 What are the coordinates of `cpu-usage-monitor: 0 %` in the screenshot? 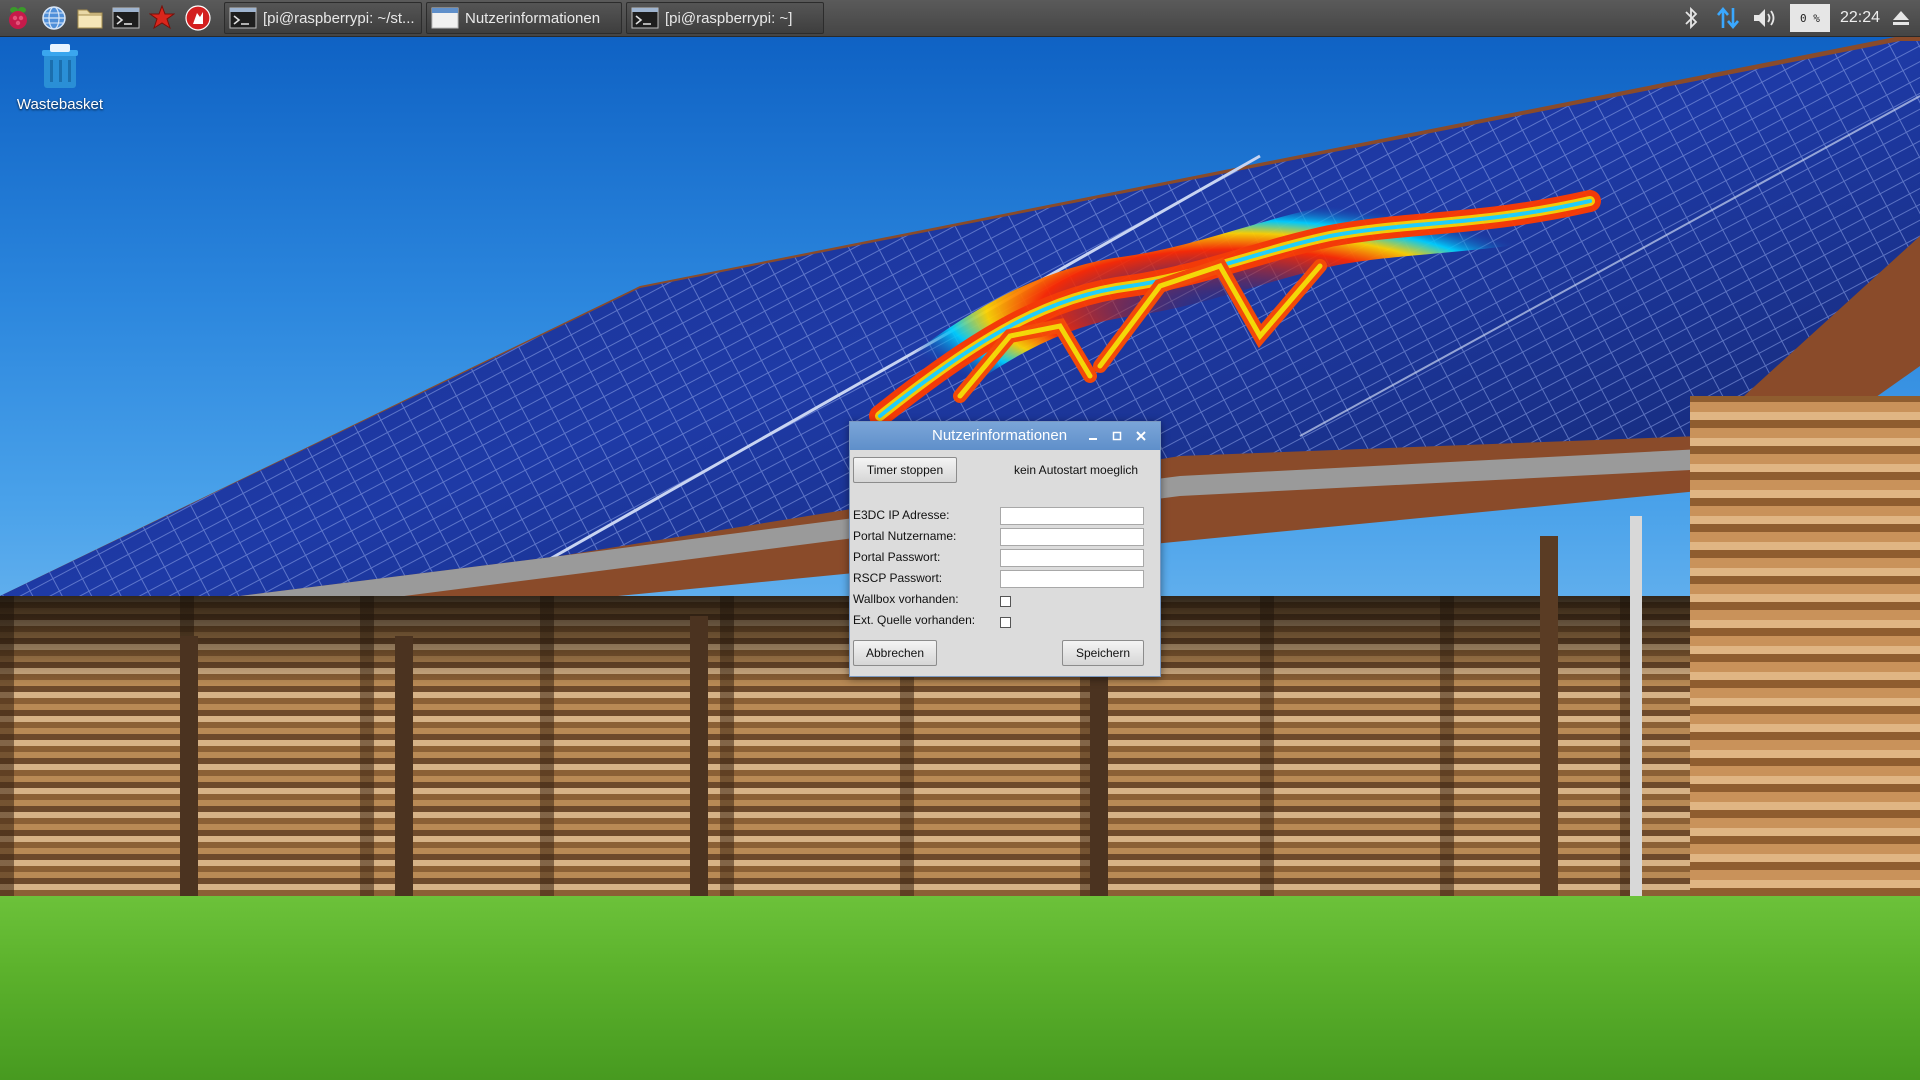 It's located at (1809, 18).